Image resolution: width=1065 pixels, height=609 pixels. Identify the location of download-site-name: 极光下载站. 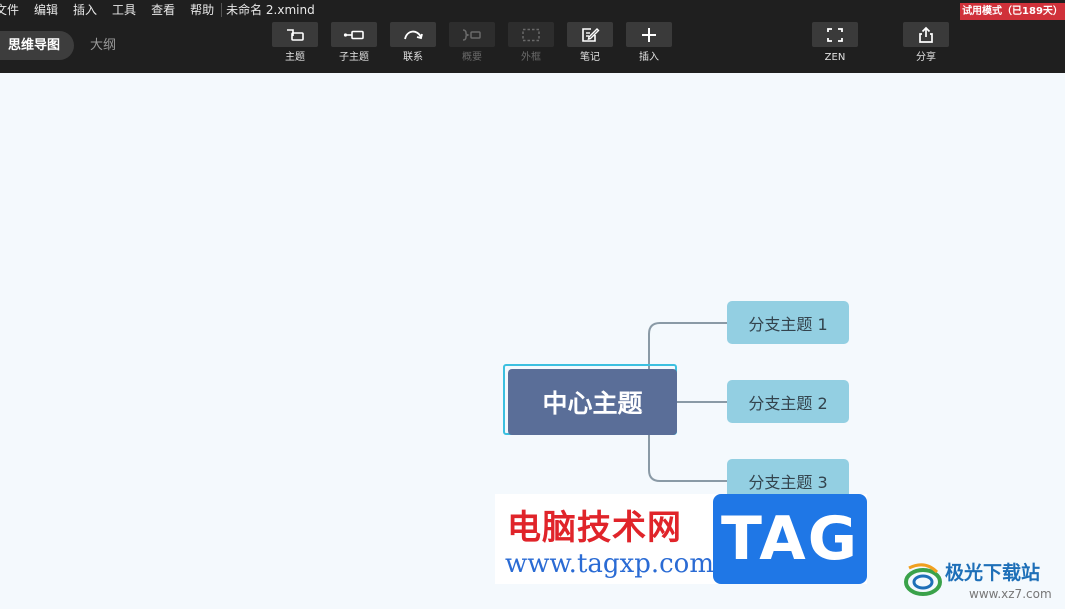
(993, 573).